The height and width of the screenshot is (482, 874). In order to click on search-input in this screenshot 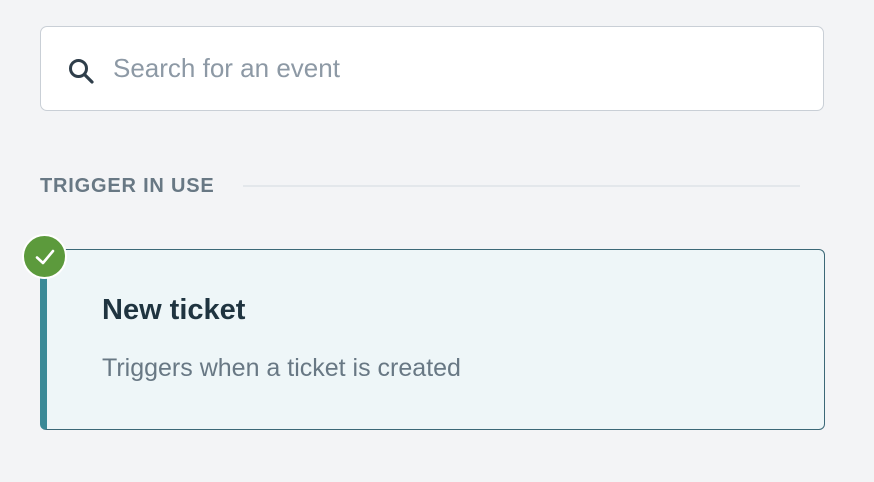, I will do `click(458, 68)`.